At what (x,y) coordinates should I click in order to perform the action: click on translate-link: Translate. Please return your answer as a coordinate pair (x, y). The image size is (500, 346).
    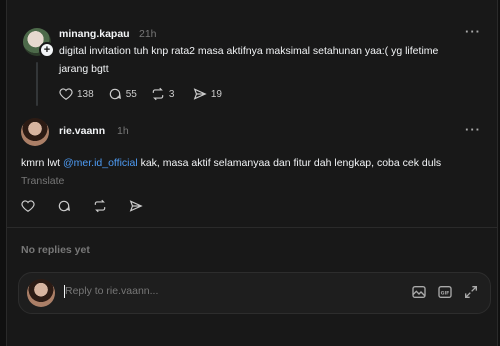
    Looking at the image, I should click on (42, 181).